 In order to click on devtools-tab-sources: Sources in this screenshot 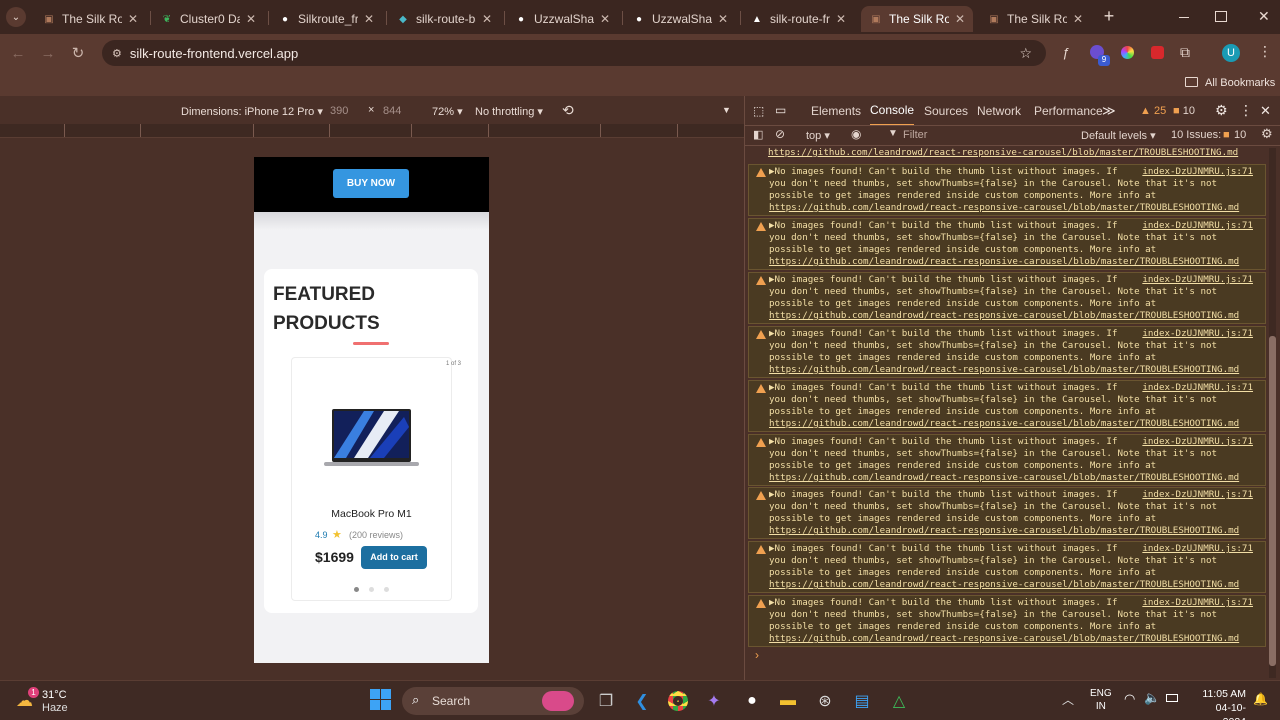, I will do `click(946, 111)`.